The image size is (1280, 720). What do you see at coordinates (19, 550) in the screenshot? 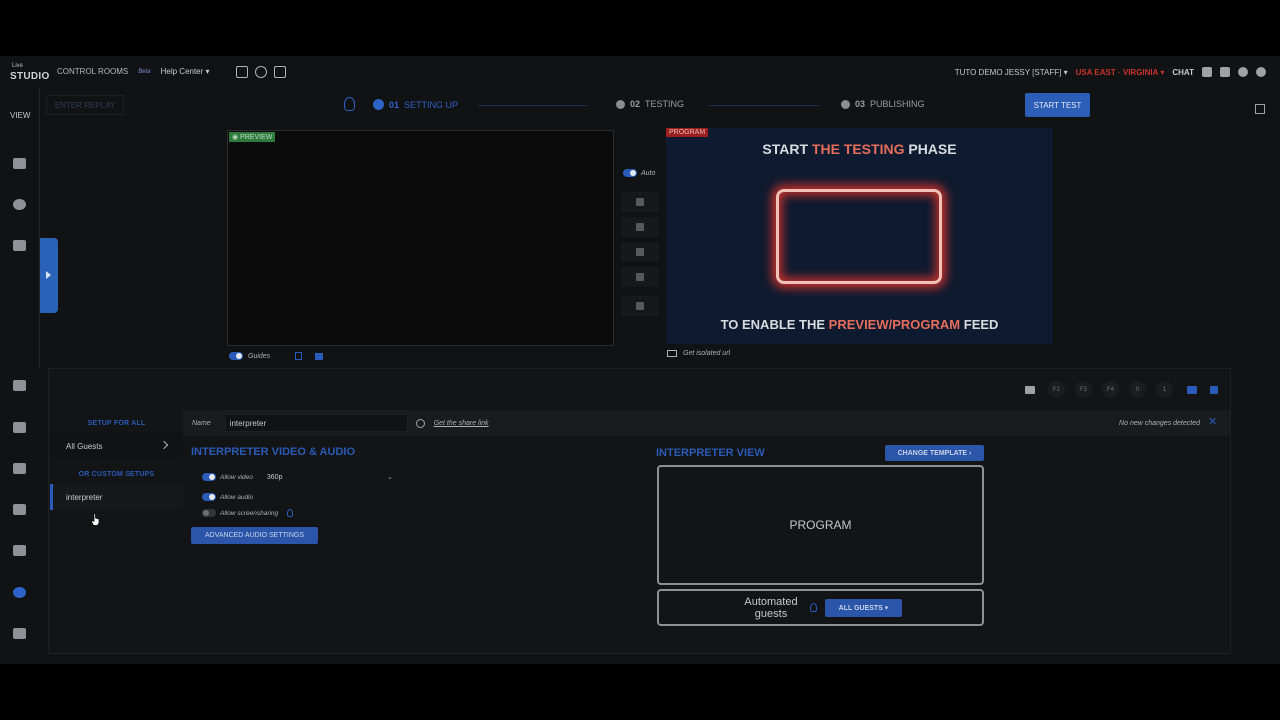
I see `text-icon` at bounding box center [19, 550].